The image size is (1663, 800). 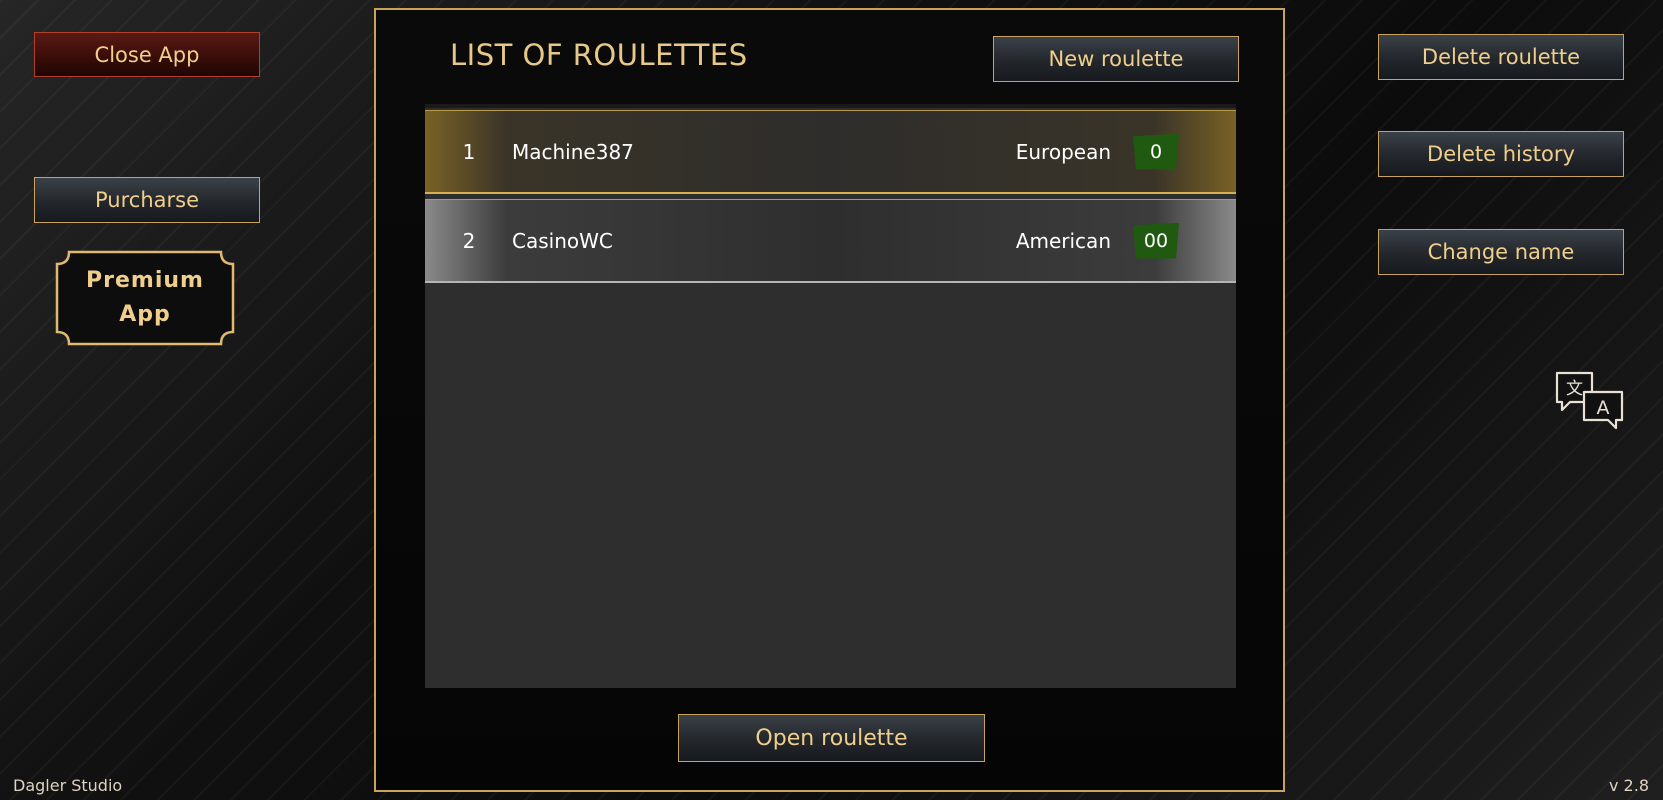 What do you see at coordinates (145, 280) in the screenshot?
I see `premium-label-line1: Premium` at bounding box center [145, 280].